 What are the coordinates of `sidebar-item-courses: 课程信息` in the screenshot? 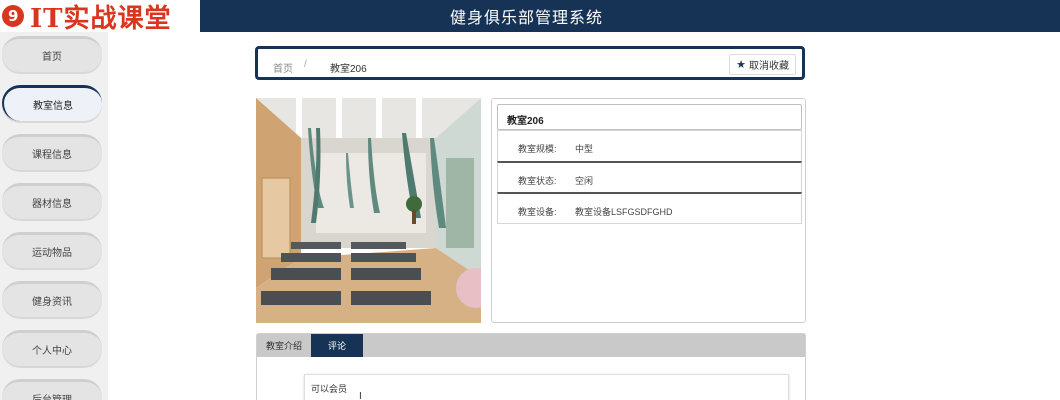 It's located at (52, 152).